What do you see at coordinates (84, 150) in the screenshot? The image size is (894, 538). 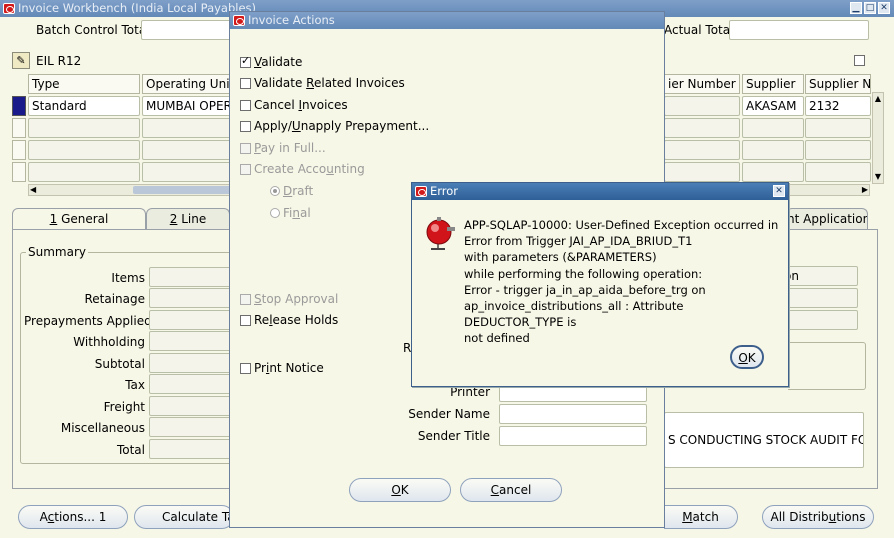 I see `row3-type` at bounding box center [84, 150].